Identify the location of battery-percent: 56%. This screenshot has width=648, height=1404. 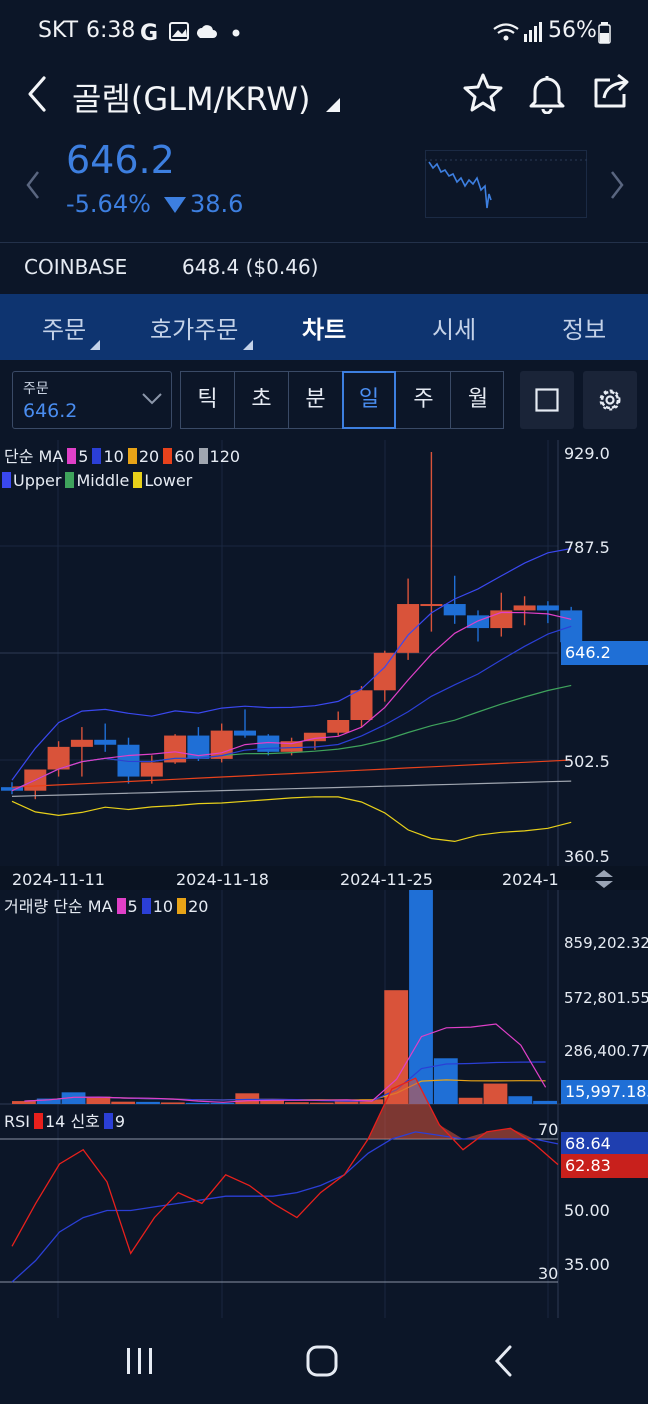
(572, 30).